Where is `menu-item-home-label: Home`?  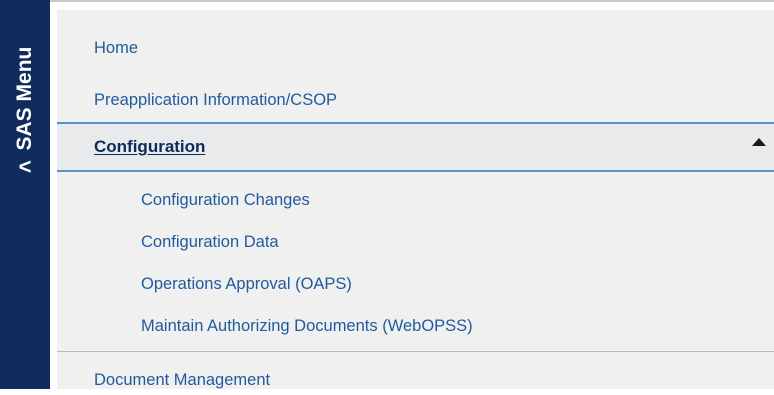
menu-item-home-label: Home is located at coordinates (116, 47).